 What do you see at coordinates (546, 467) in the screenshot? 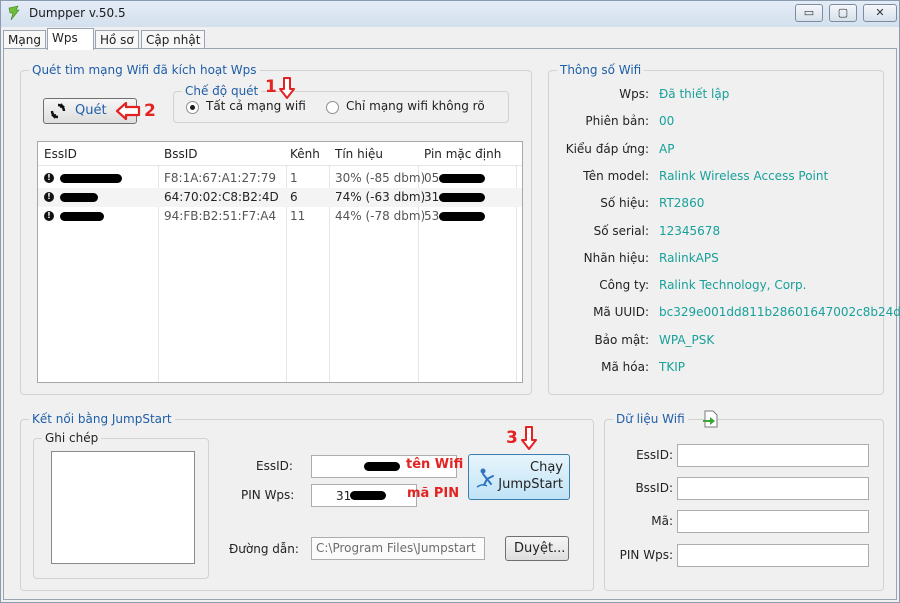
I see `run-jumpstart-label-1: Chạy` at bounding box center [546, 467].